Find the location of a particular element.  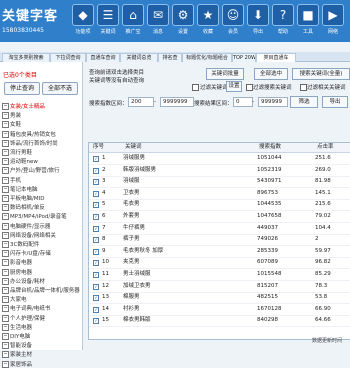

table-row: ✓ 14 衬衫男 1670128 66.90 is located at coordinates (219, 310).